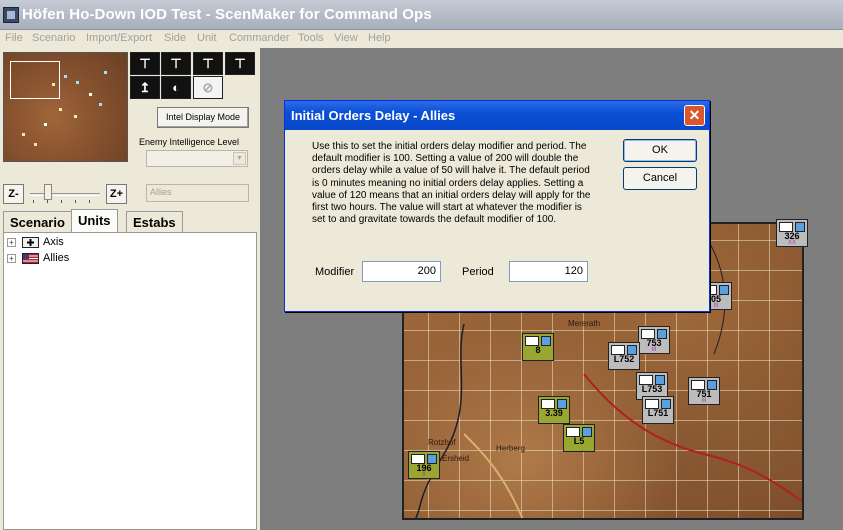 The width and height of the screenshot is (843, 530). Describe the element at coordinates (145, 87) in the screenshot. I see `toolbar-button-5: ↥` at that location.